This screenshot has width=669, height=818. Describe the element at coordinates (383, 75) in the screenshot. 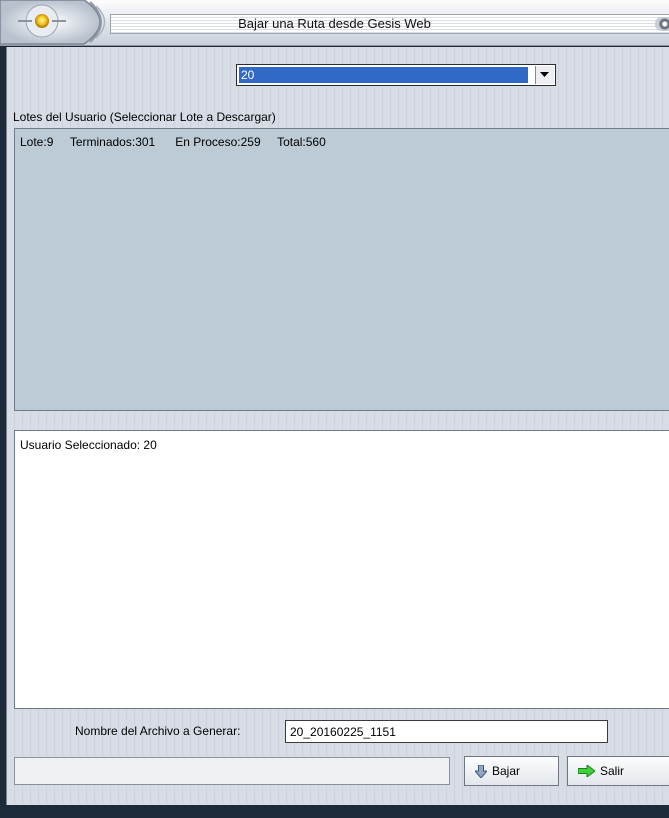

I see `user-combobox-value: 20` at that location.